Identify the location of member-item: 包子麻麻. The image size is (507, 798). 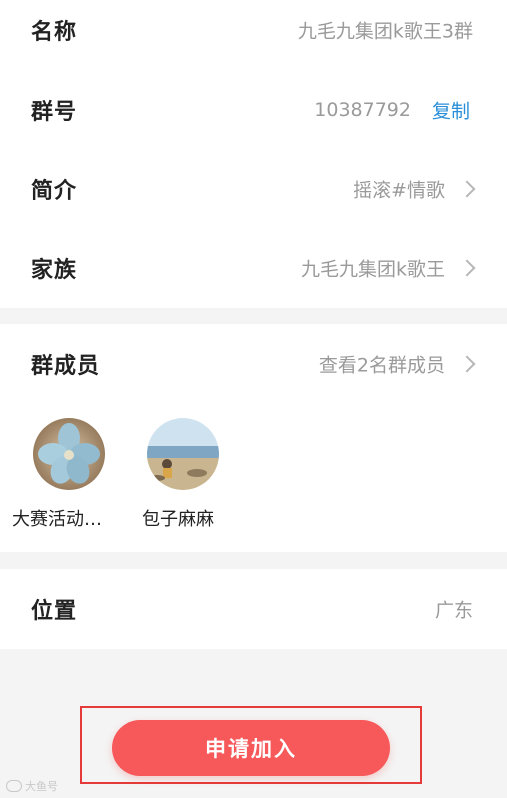
(190, 476).